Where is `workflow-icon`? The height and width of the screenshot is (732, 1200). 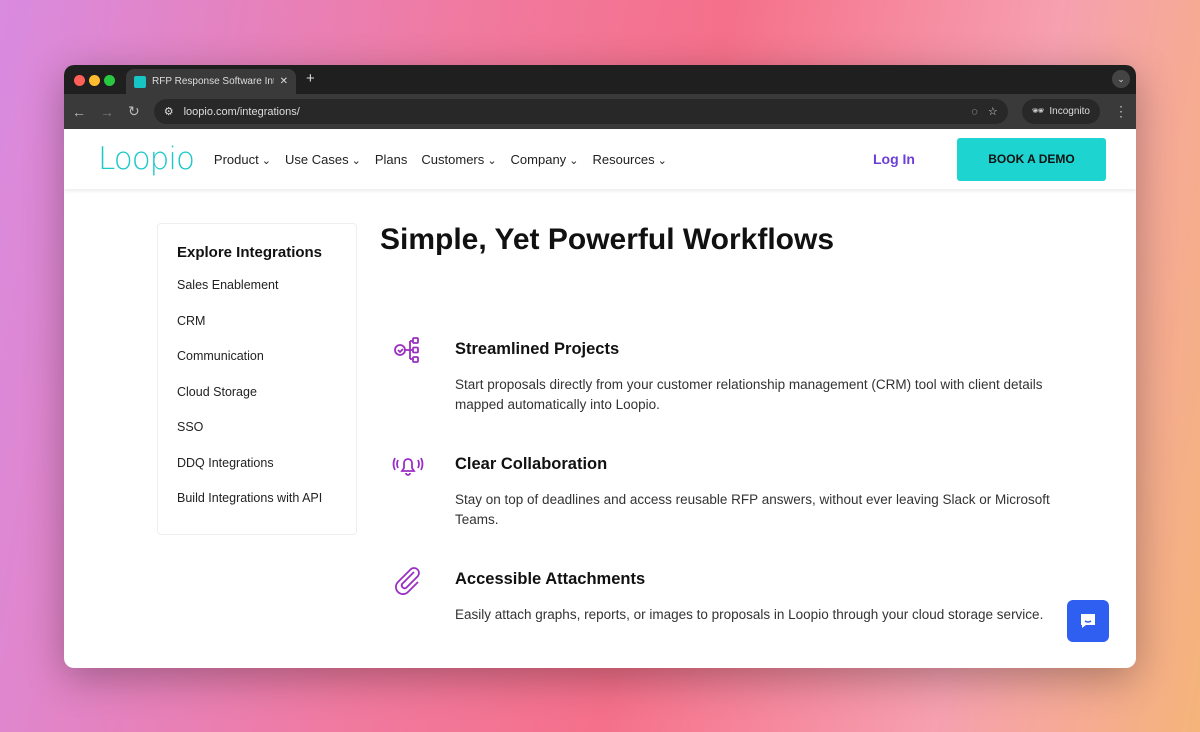
workflow-icon is located at coordinates (406, 350).